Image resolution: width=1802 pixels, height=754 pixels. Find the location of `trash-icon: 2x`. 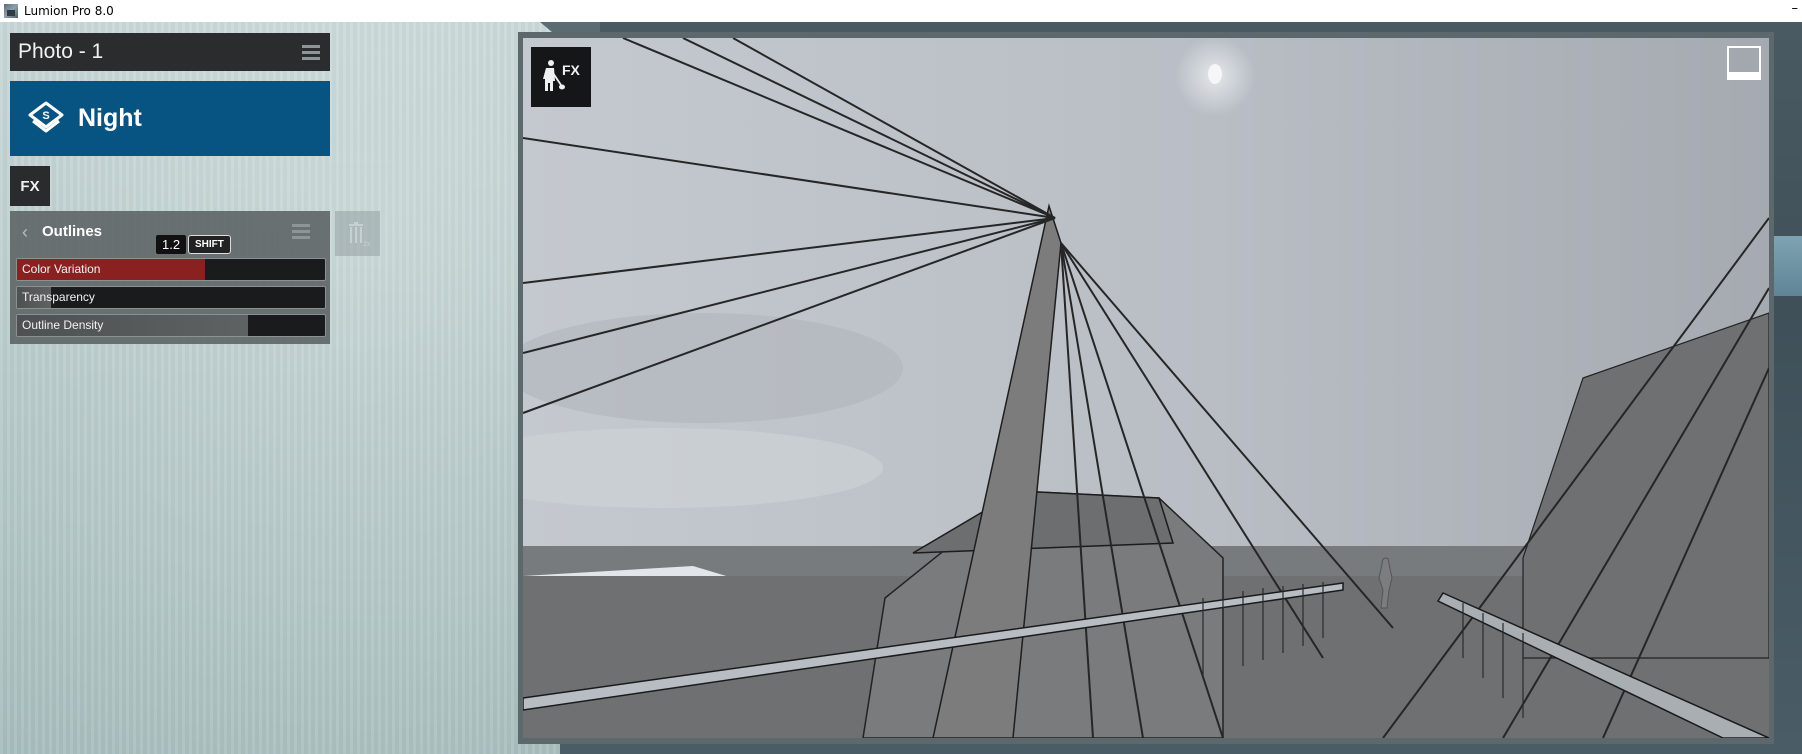

trash-icon: 2x is located at coordinates (359, 234).